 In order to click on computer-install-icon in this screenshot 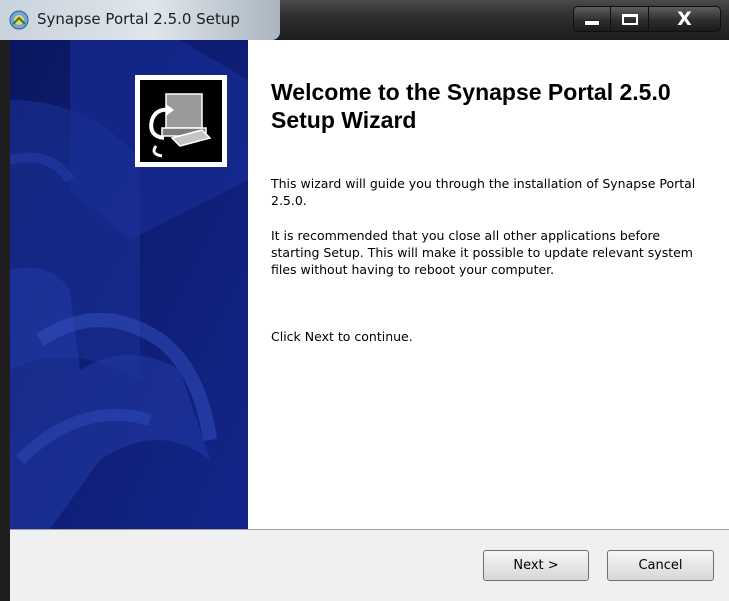, I will do `click(180, 125)`.